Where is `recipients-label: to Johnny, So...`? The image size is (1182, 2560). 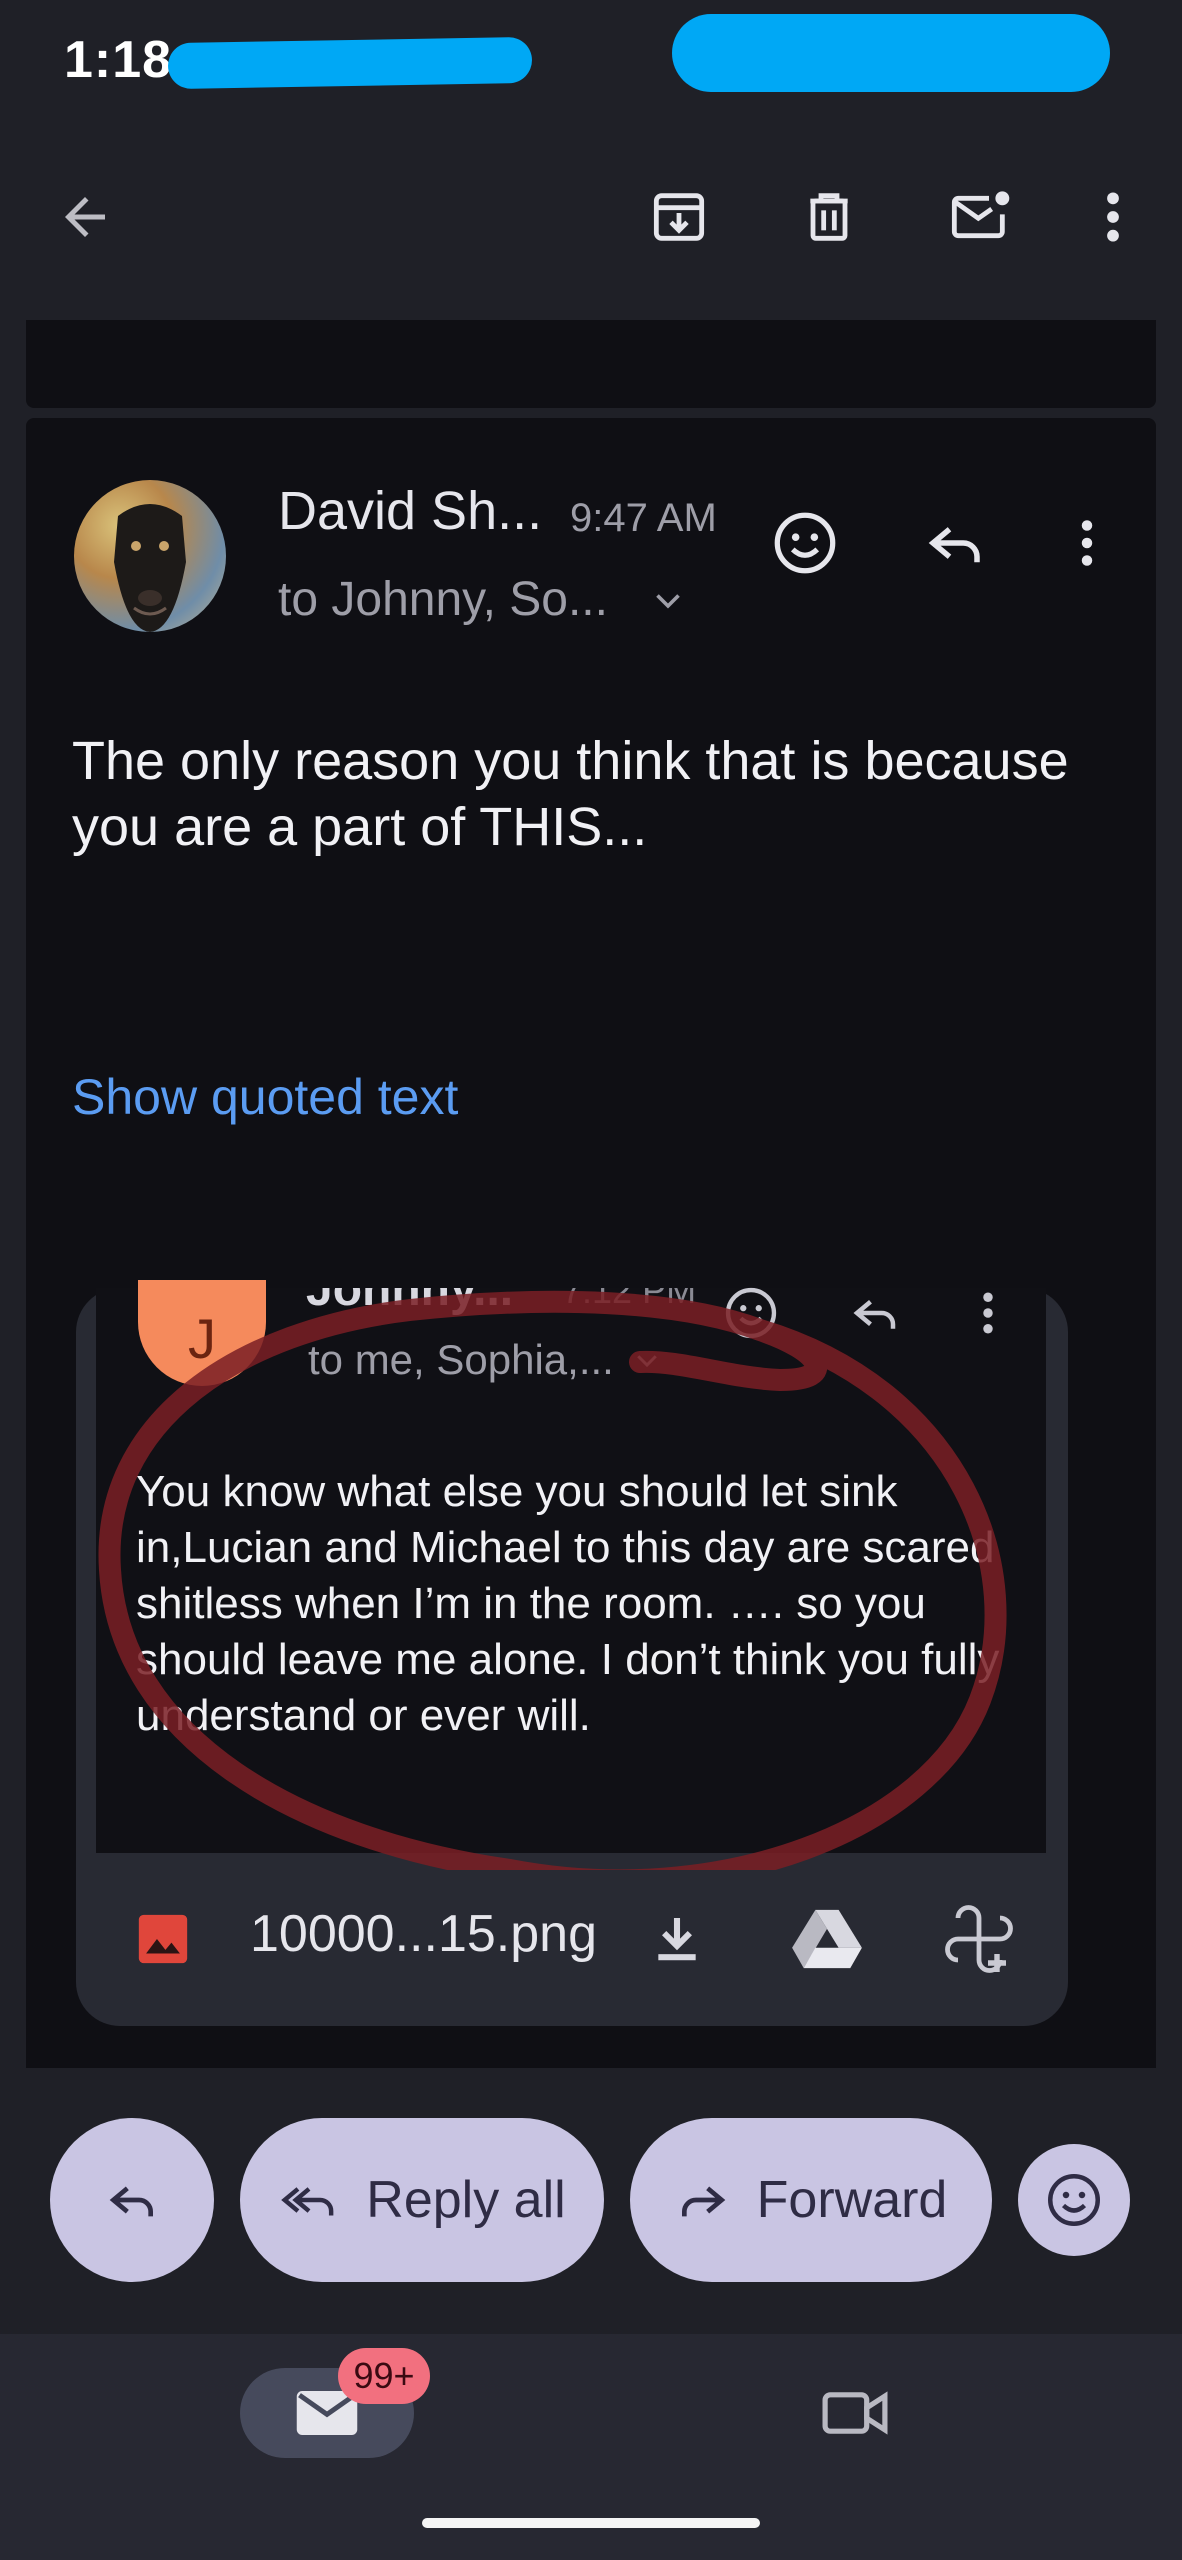 recipients-label: to Johnny, So... is located at coordinates (443, 599).